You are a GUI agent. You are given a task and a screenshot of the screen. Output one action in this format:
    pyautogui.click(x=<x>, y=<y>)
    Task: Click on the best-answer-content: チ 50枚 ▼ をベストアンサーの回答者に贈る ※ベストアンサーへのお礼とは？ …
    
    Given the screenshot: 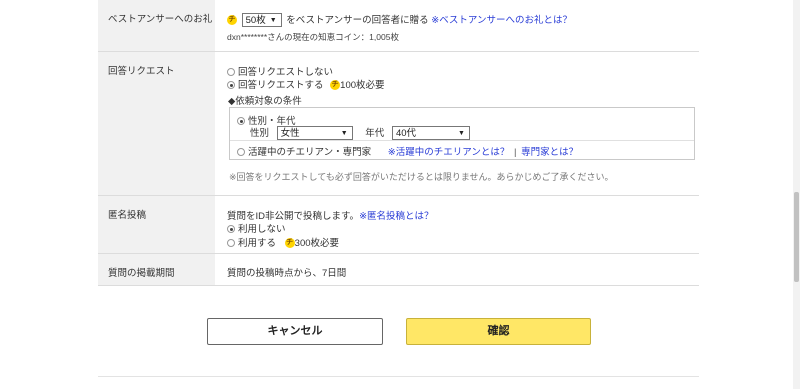 What is the action you would take?
    pyautogui.click(x=457, y=25)
    